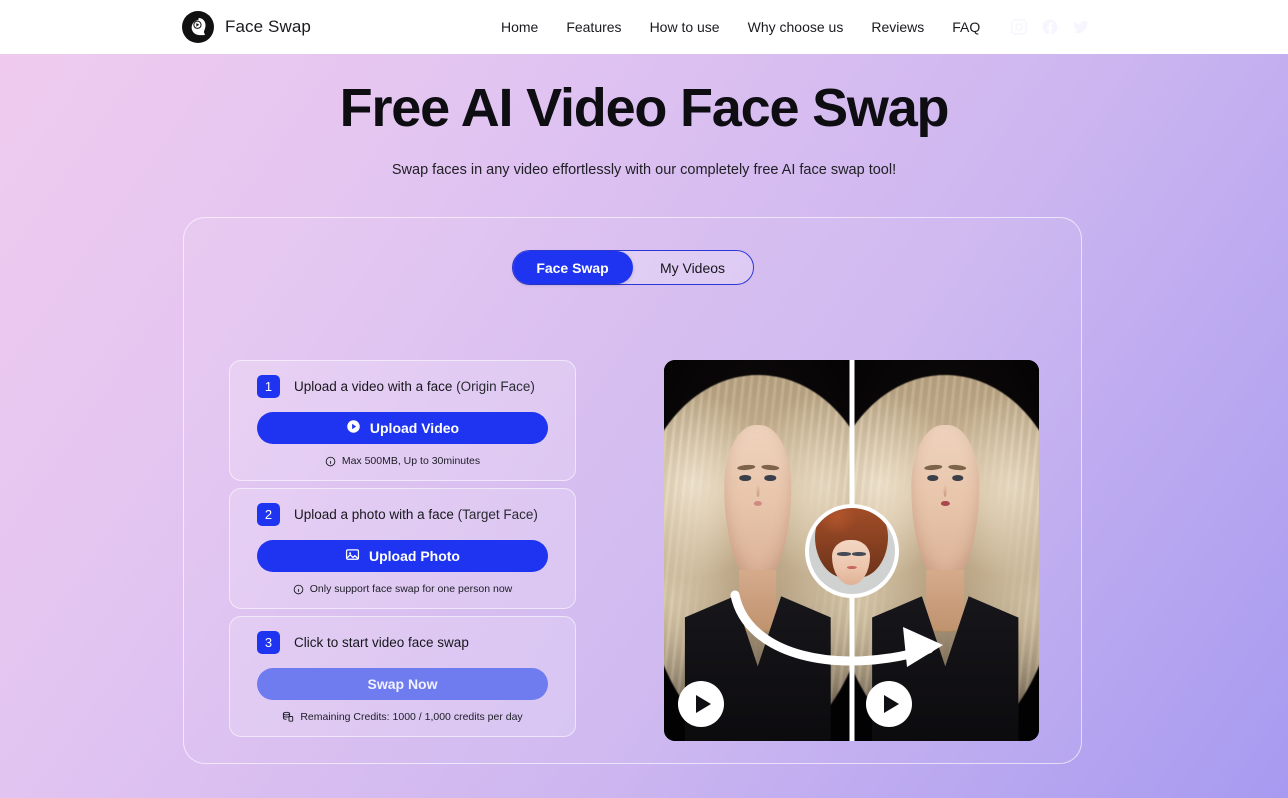 The width and height of the screenshot is (1288, 798). I want to click on tab-switcher: Face Swap My Videos, so click(632, 267).